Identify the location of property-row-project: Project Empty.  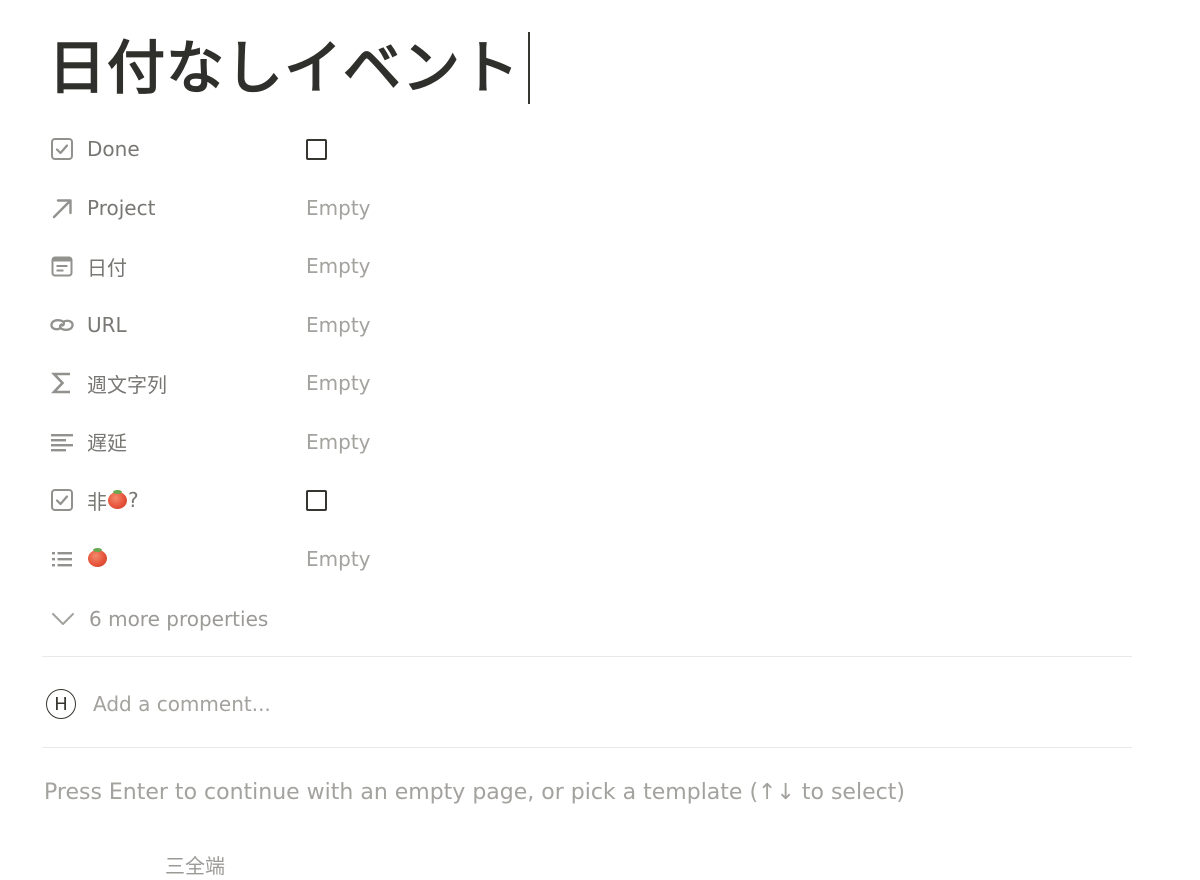
(589, 208).